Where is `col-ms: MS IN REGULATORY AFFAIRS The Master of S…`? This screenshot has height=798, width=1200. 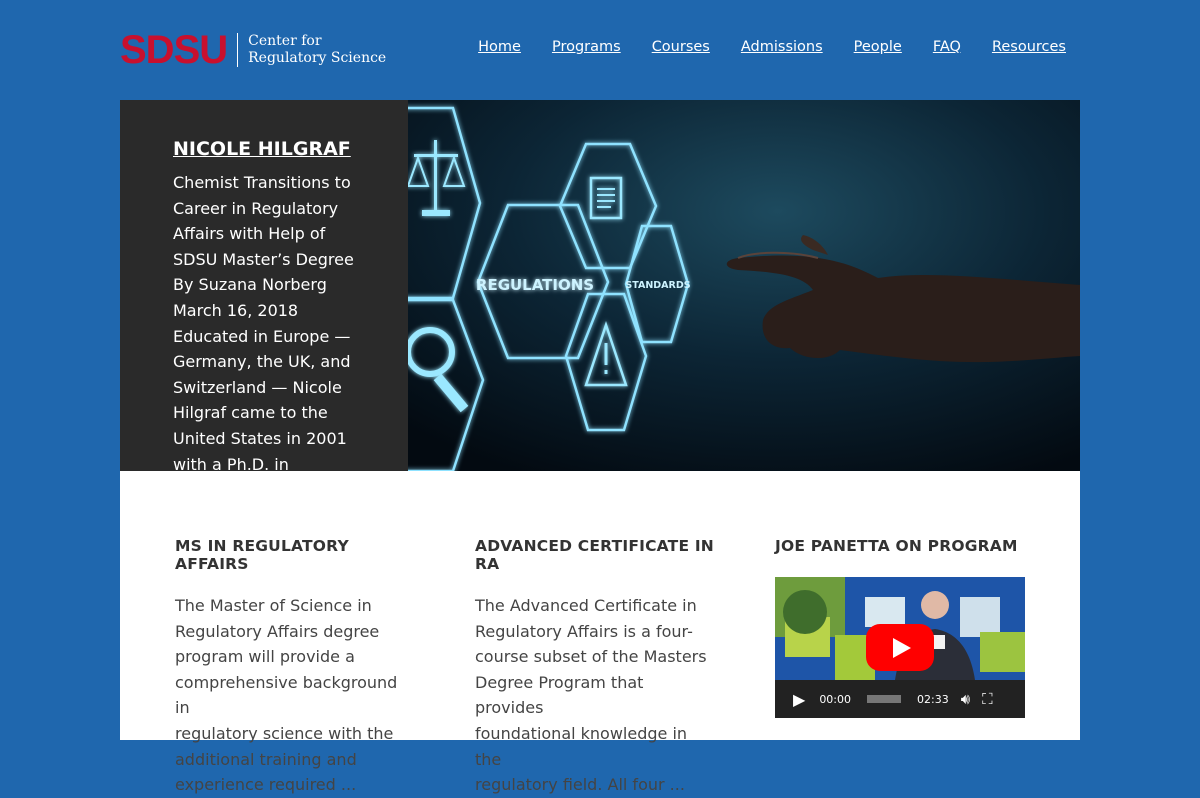 col-ms: MS IN REGULATORY AFFAIRS The Master of S… is located at coordinates (295, 634).